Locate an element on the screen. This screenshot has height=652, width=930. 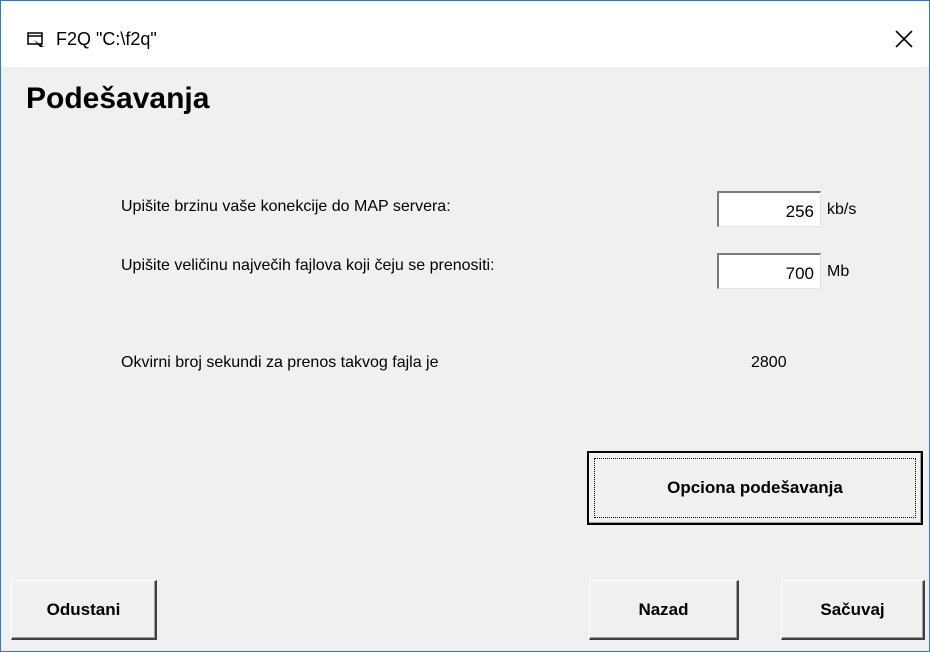
back-label: Nazad is located at coordinates (663, 609).